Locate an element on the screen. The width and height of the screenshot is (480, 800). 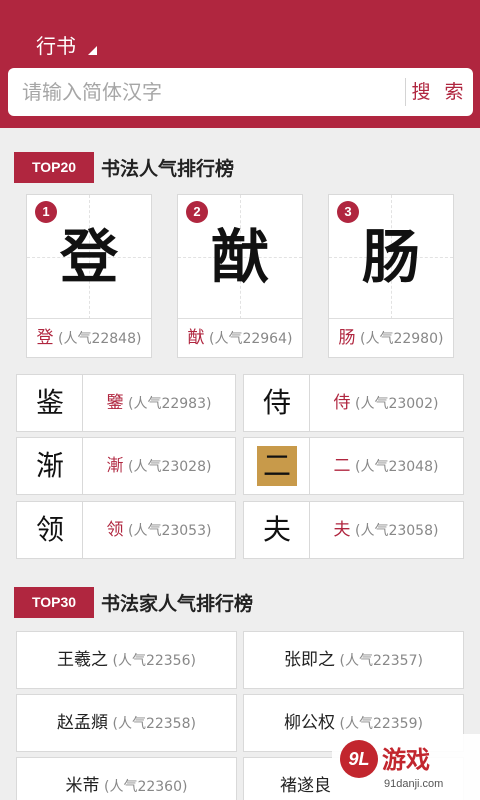
char-caption: 登 (人气22848) is located at coordinates (89, 338).